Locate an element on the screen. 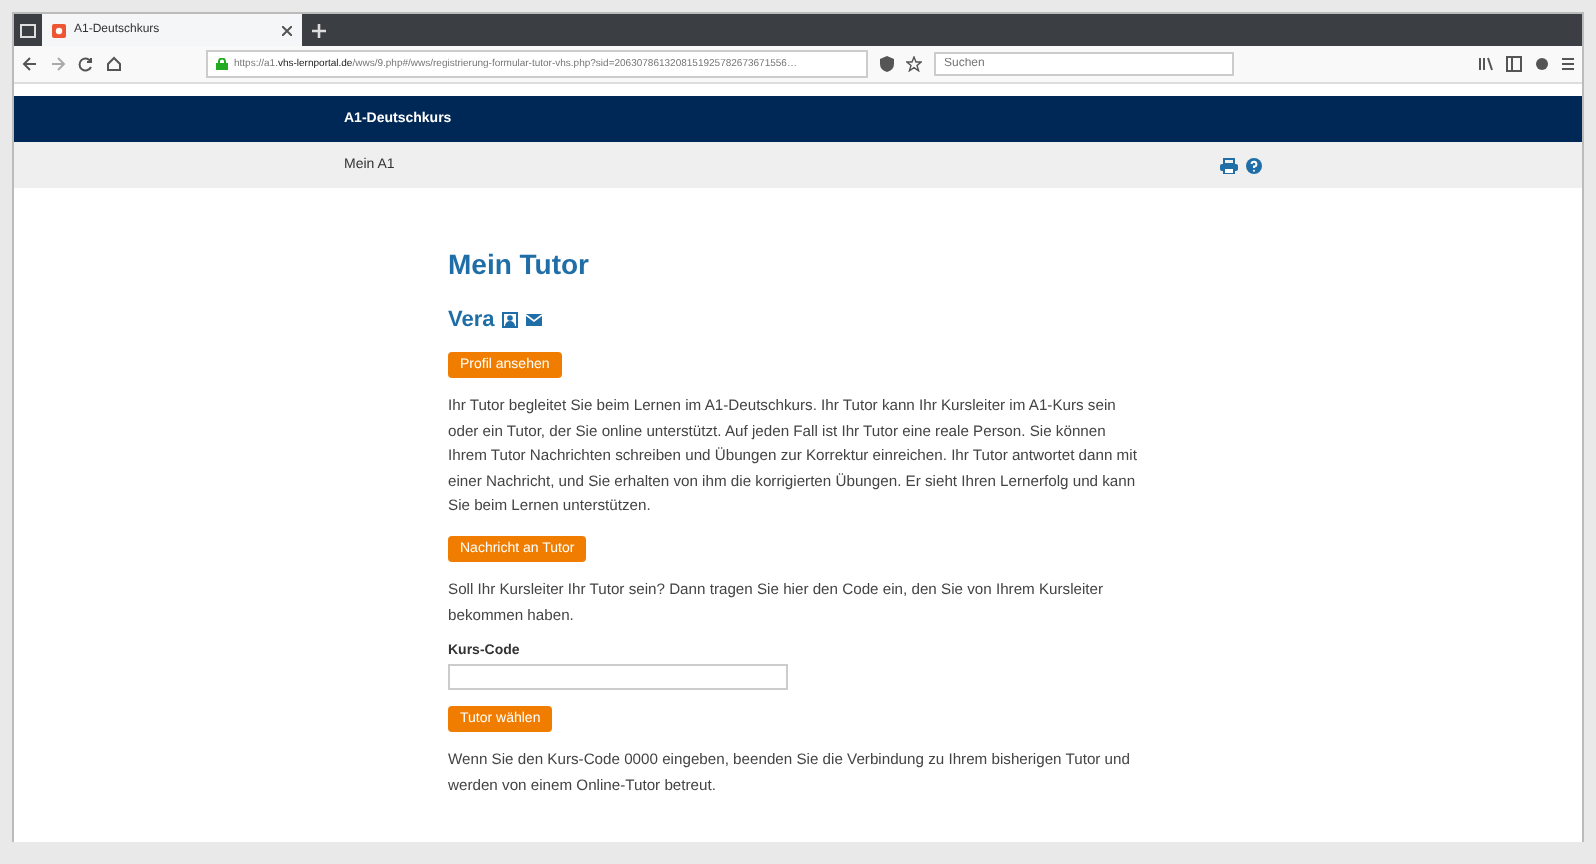  menu-icon is located at coordinates (1568, 64).